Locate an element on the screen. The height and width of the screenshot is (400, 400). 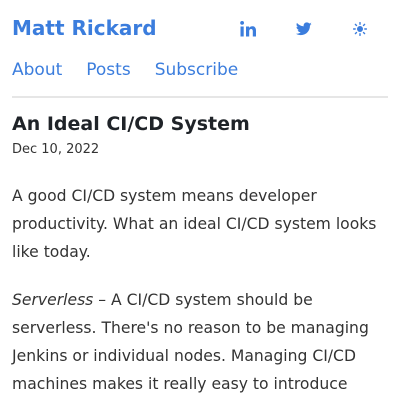
post-title: An Ideal CI/CD System is located at coordinates (131, 124).